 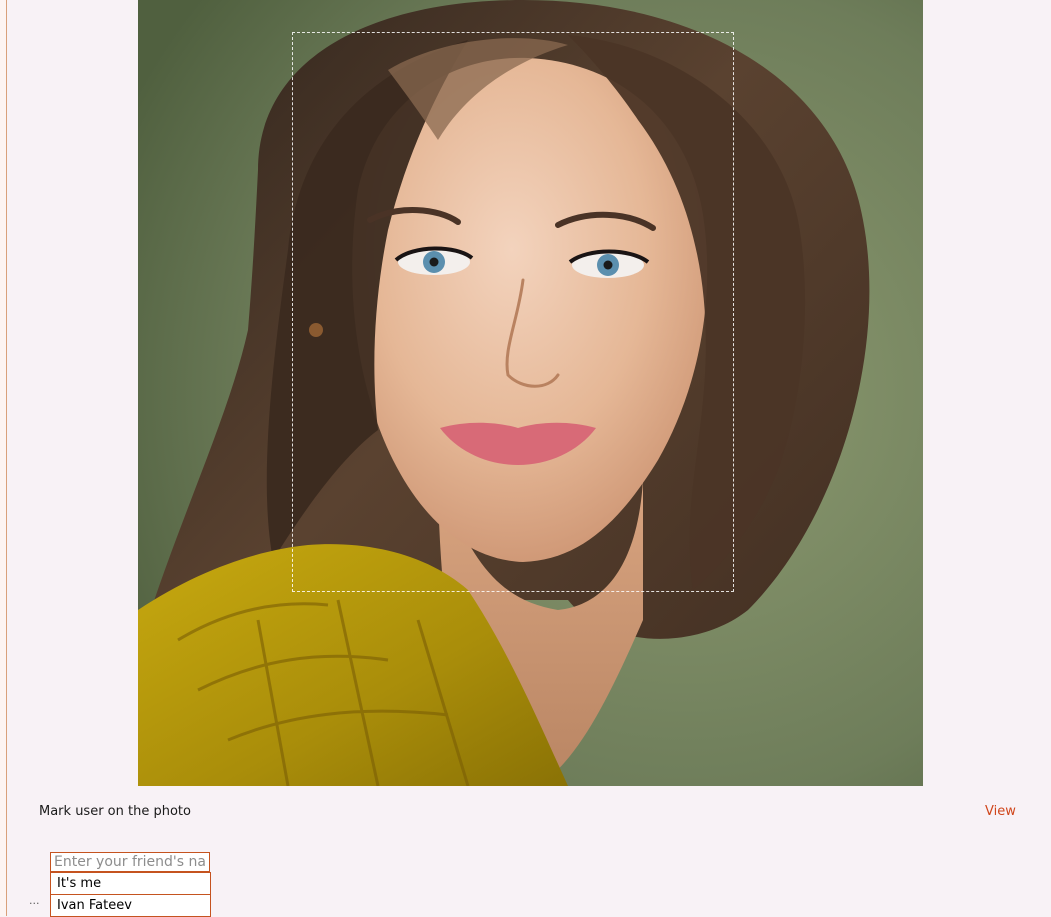 What do you see at coordinates (3, 458) in the screenshot?
I see `left-frame-border` at bounding box center [3, 458].